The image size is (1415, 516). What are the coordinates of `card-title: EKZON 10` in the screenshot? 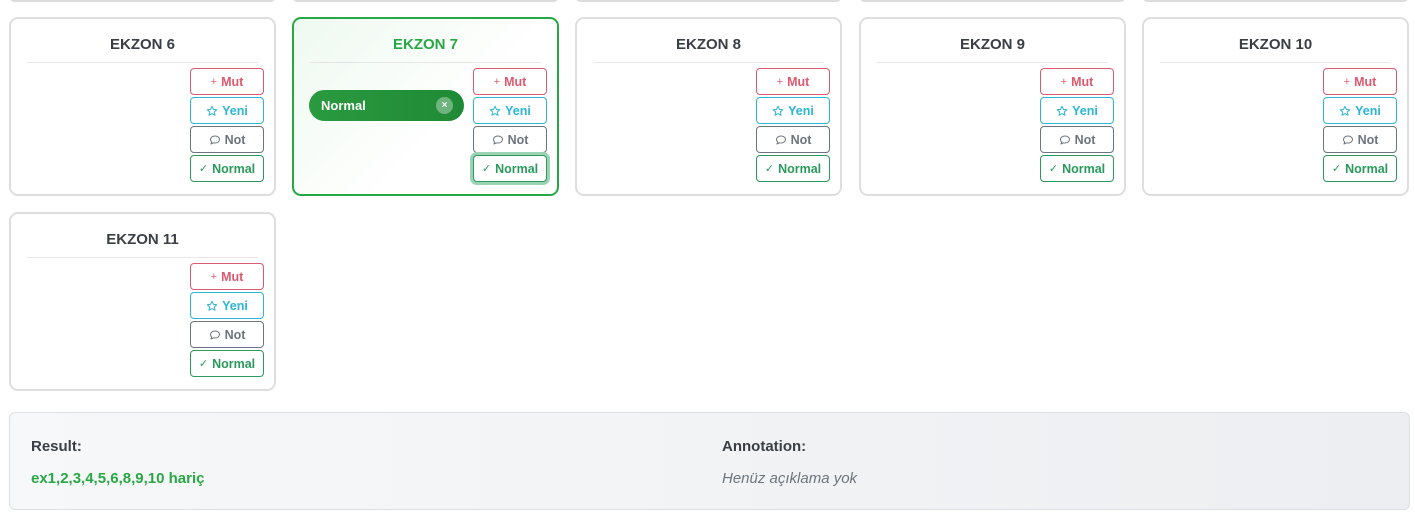 It's located at (1275, 49).